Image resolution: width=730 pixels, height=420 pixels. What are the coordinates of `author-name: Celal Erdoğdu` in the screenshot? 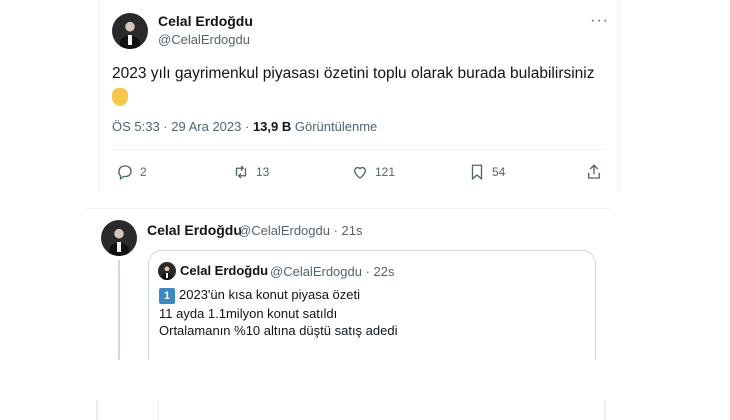 It's located at (205, 21).